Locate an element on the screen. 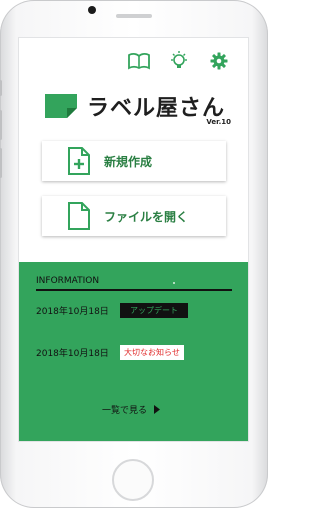 This screenshot has width=320, height=508. home-button is located at coordinates (133, 480).